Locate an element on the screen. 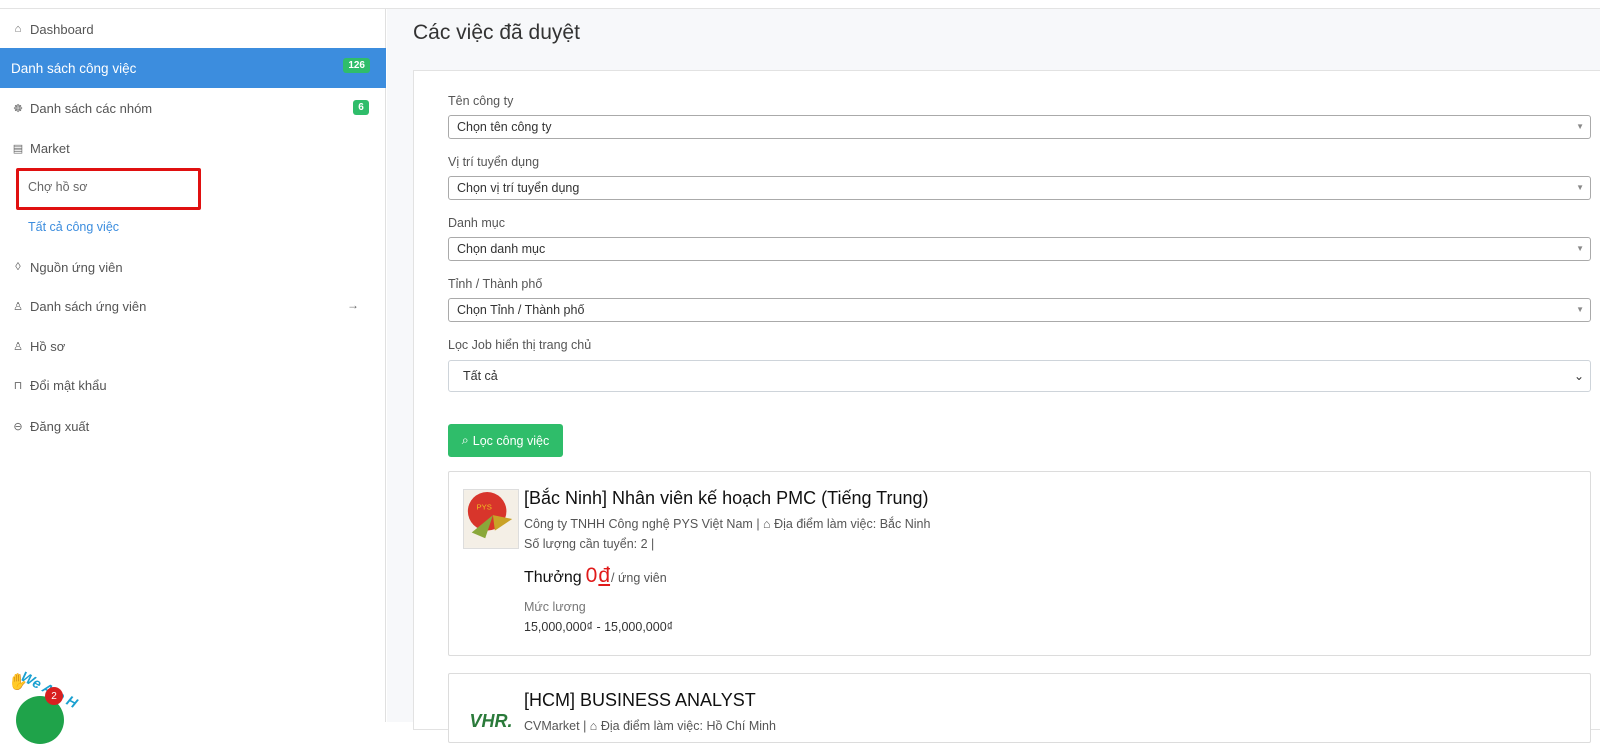  search-icon: ⌕ is located at coordinates (465, 440).